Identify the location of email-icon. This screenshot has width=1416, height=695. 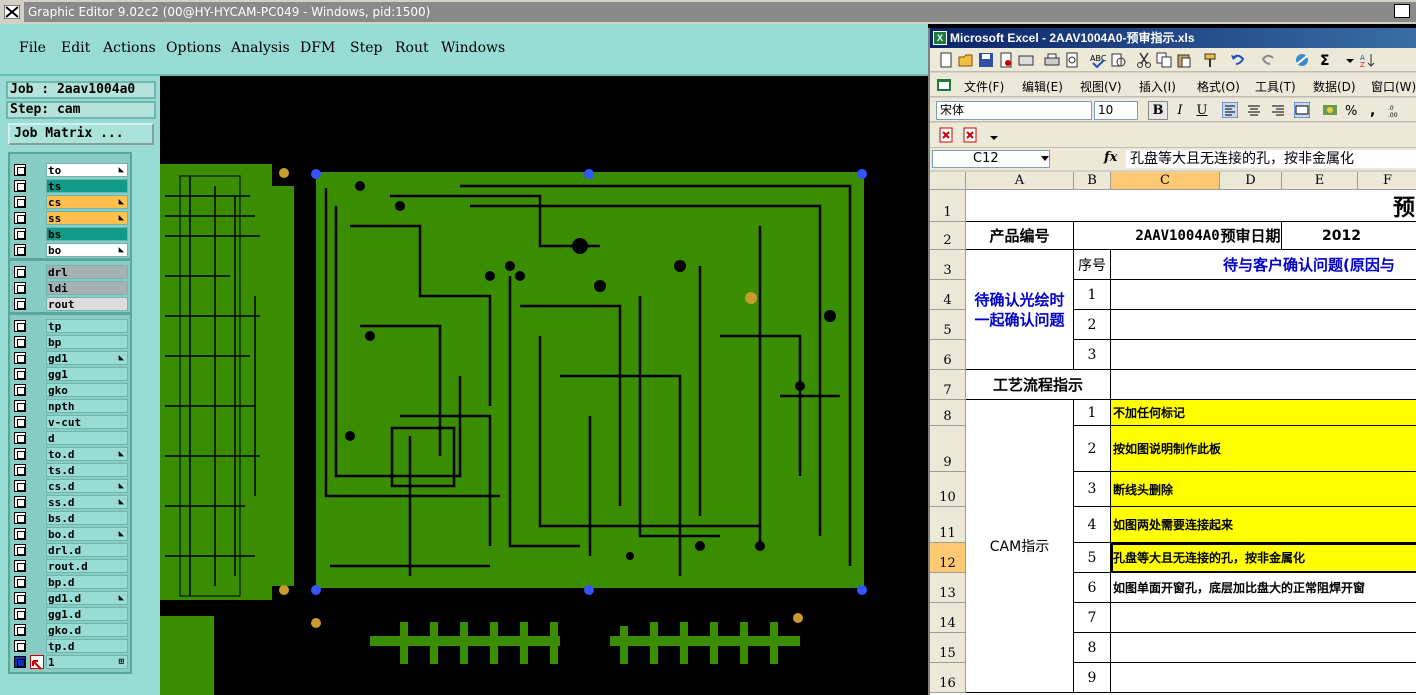
(1026, 60).